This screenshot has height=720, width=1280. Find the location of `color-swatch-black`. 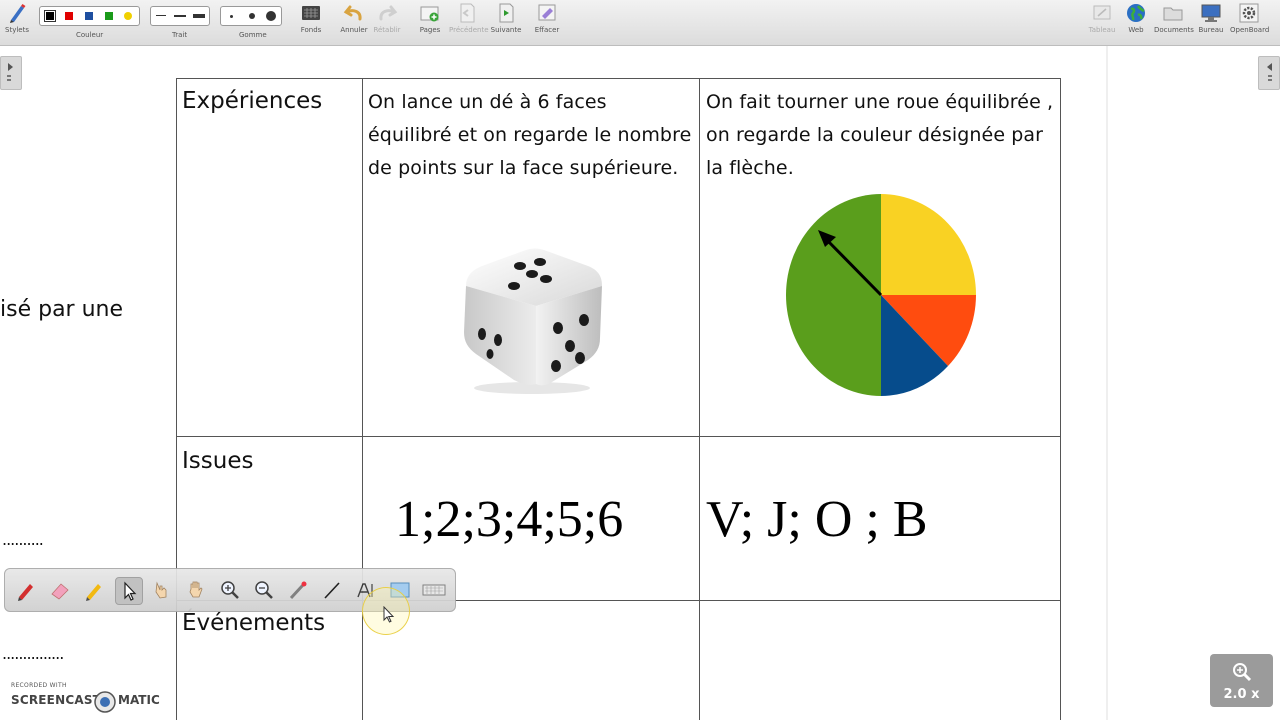

color-swatch-black is located at coordinates (50, 16).